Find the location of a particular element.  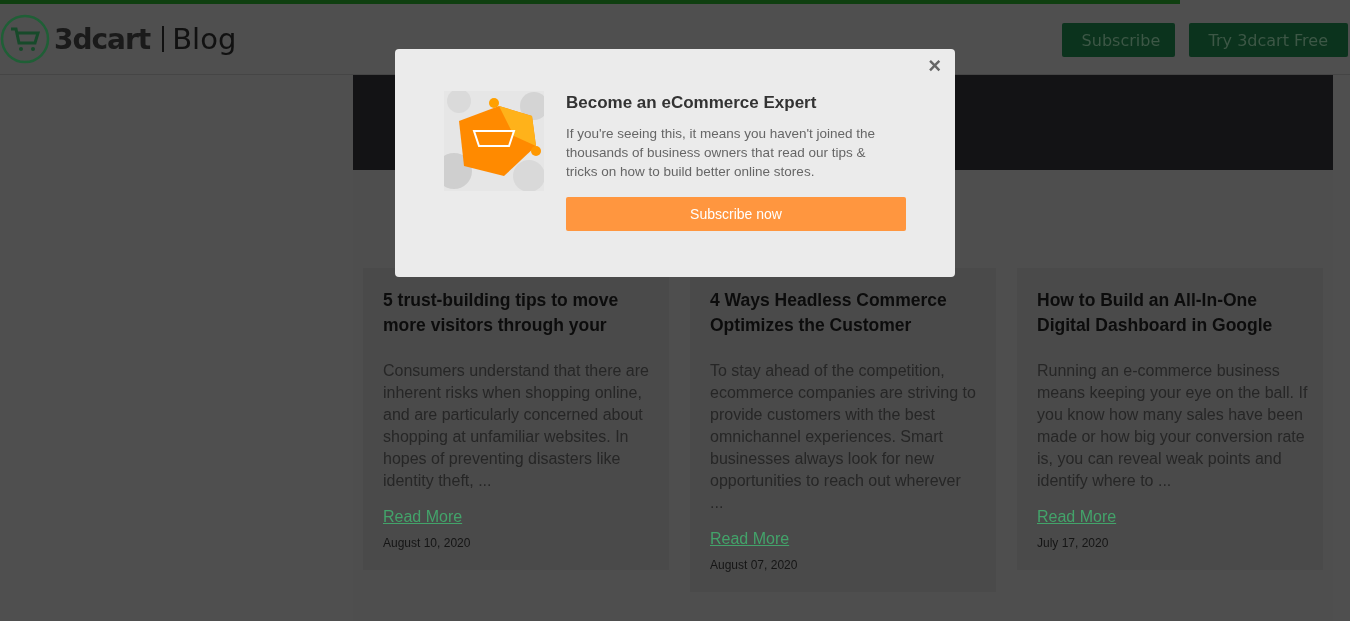

post-title: How to Build an All-In-One Digital Dashboard in Google is located at coordinates (1170, 319).